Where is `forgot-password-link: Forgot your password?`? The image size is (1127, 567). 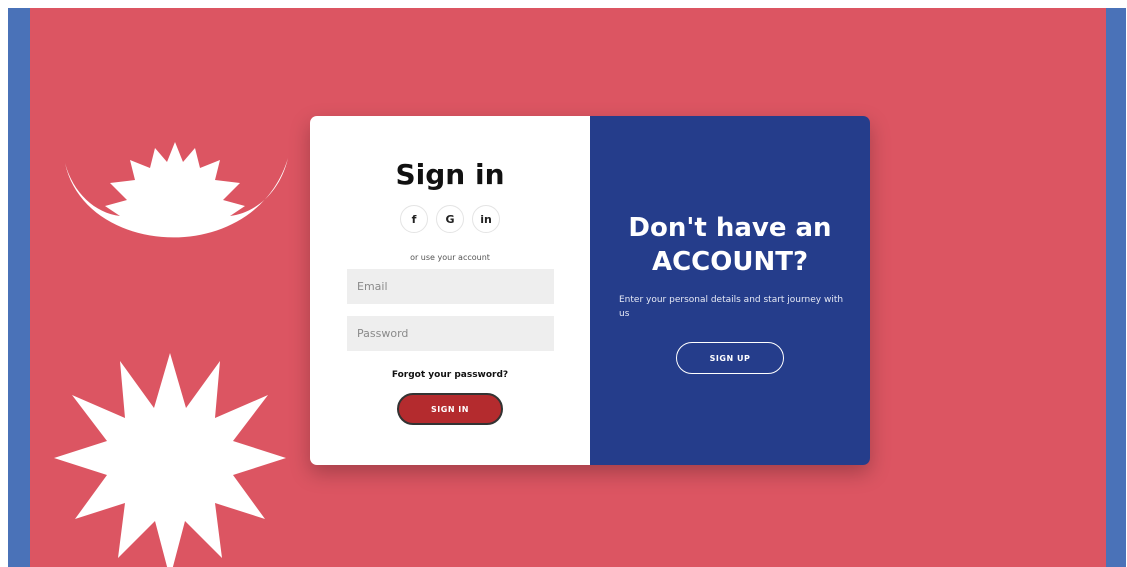 forgot-password-link: Forgot your password? is located at coordinates (450, 375).